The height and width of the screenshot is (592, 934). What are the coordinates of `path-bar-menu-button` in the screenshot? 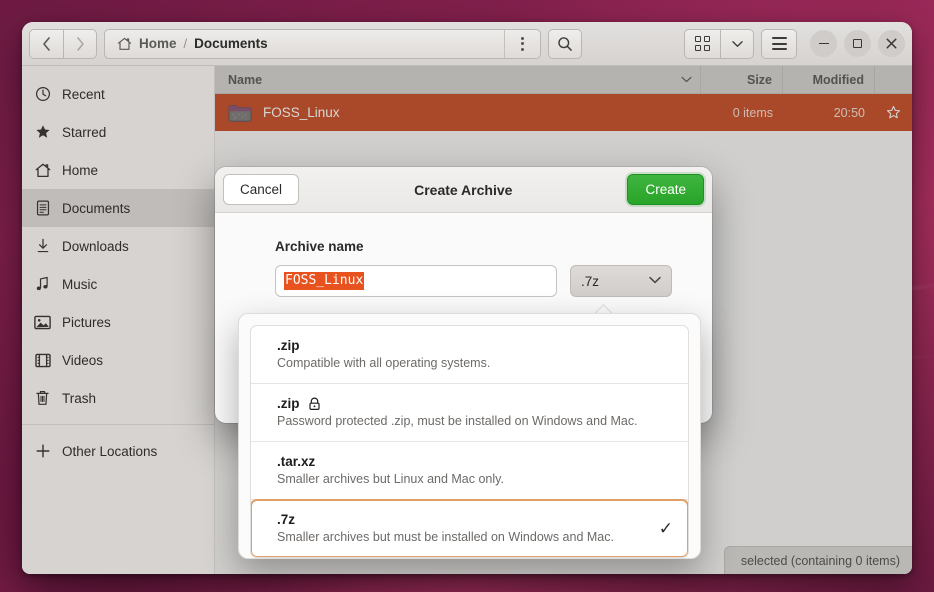 It's located at (522, 43).